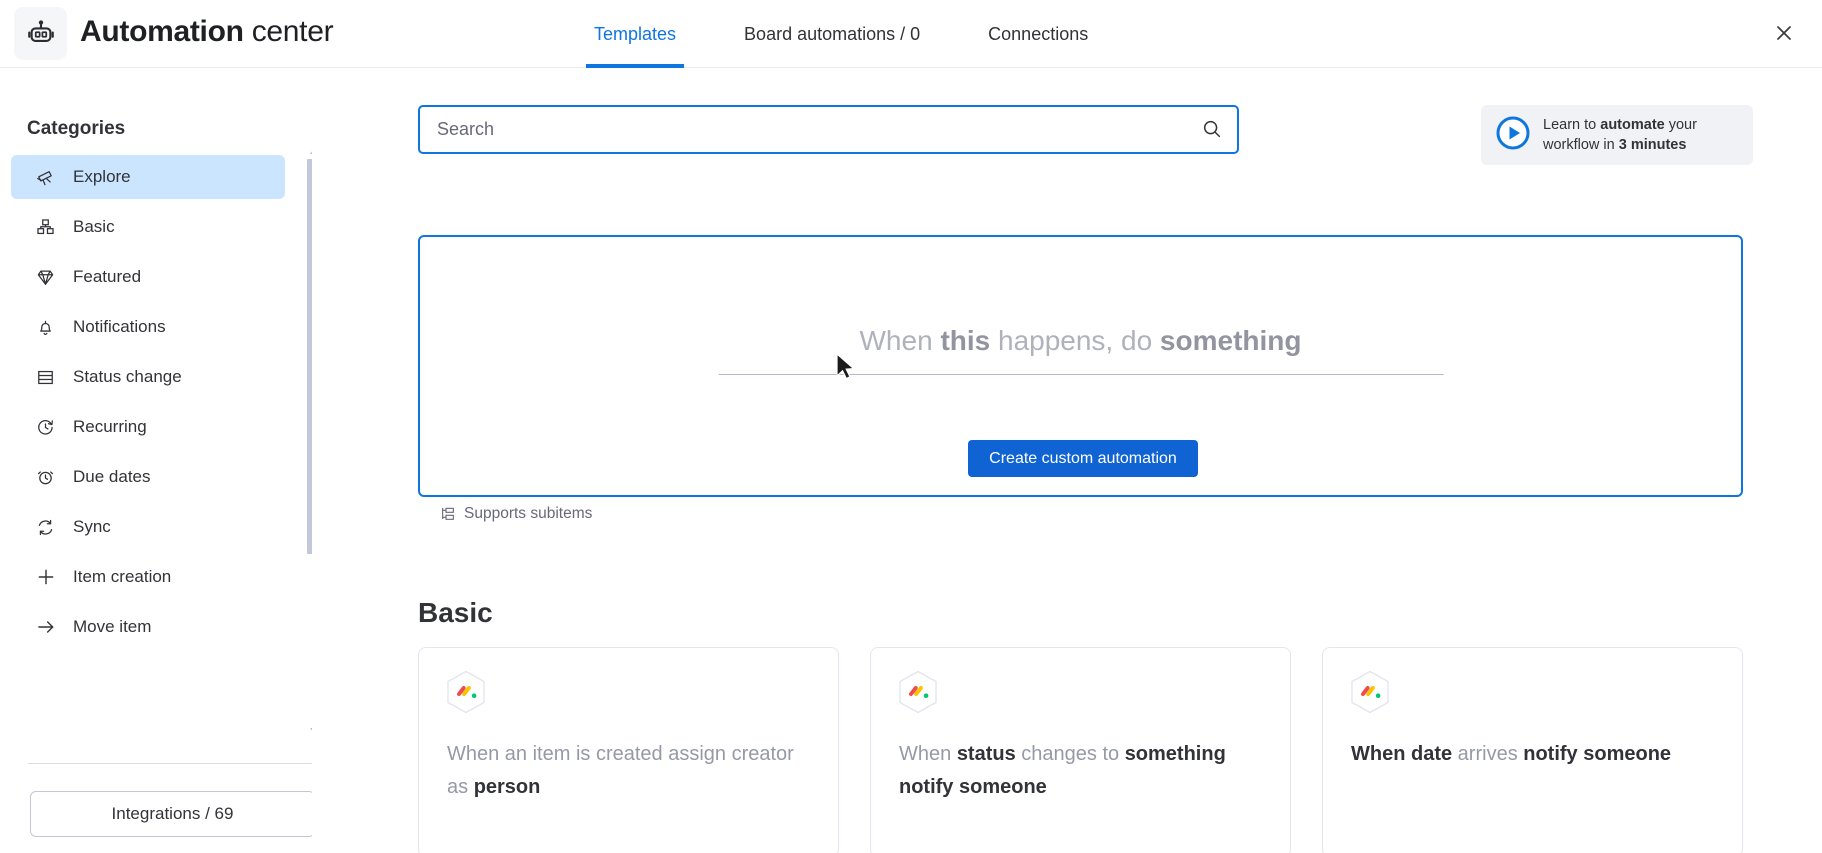  What do you see at coordinates (92, 526) in the screenshot?
I see `sidebar-item-label: Sync` at bounding box center [92, 526].